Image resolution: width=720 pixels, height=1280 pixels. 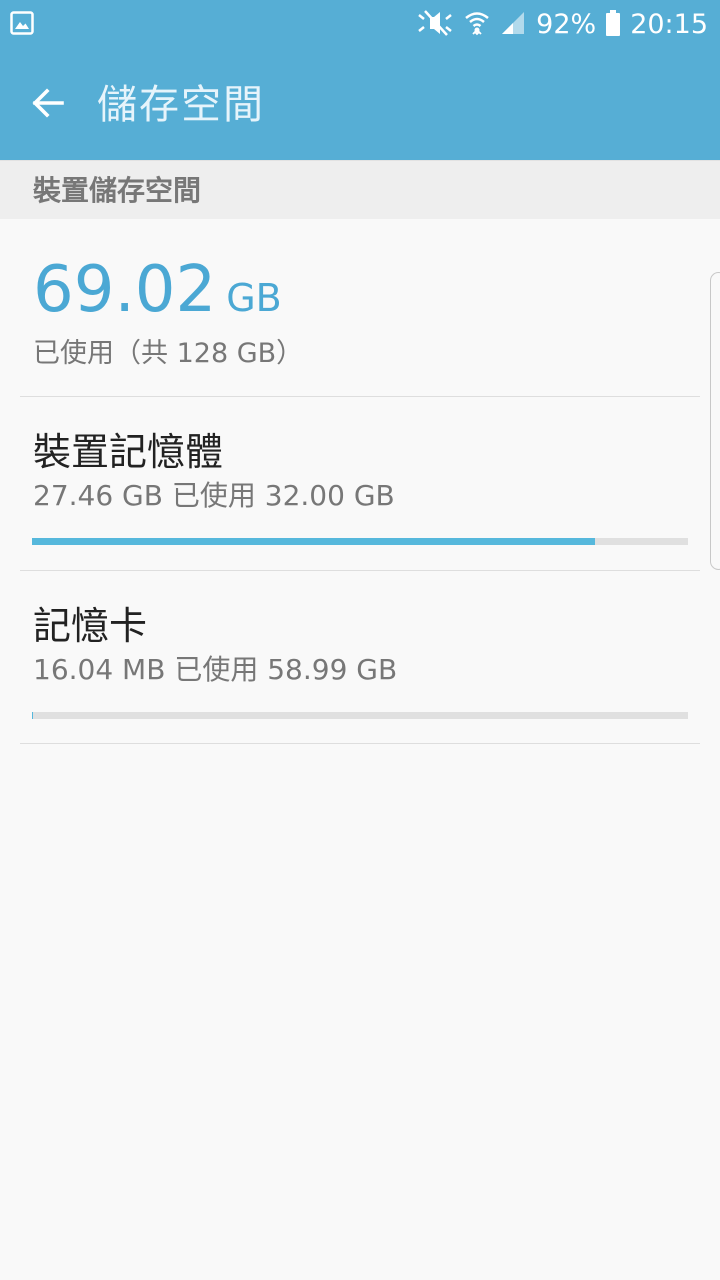 I want to click on storage-summary: 69.02 GB, so click(x=157, y=290).